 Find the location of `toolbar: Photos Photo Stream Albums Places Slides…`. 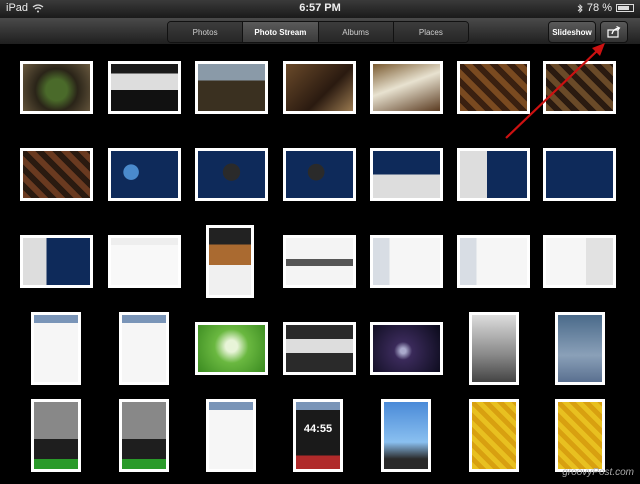

toolbar: Photos Photo Stream Albums Places Slides… is located at coordinates (320, 31).